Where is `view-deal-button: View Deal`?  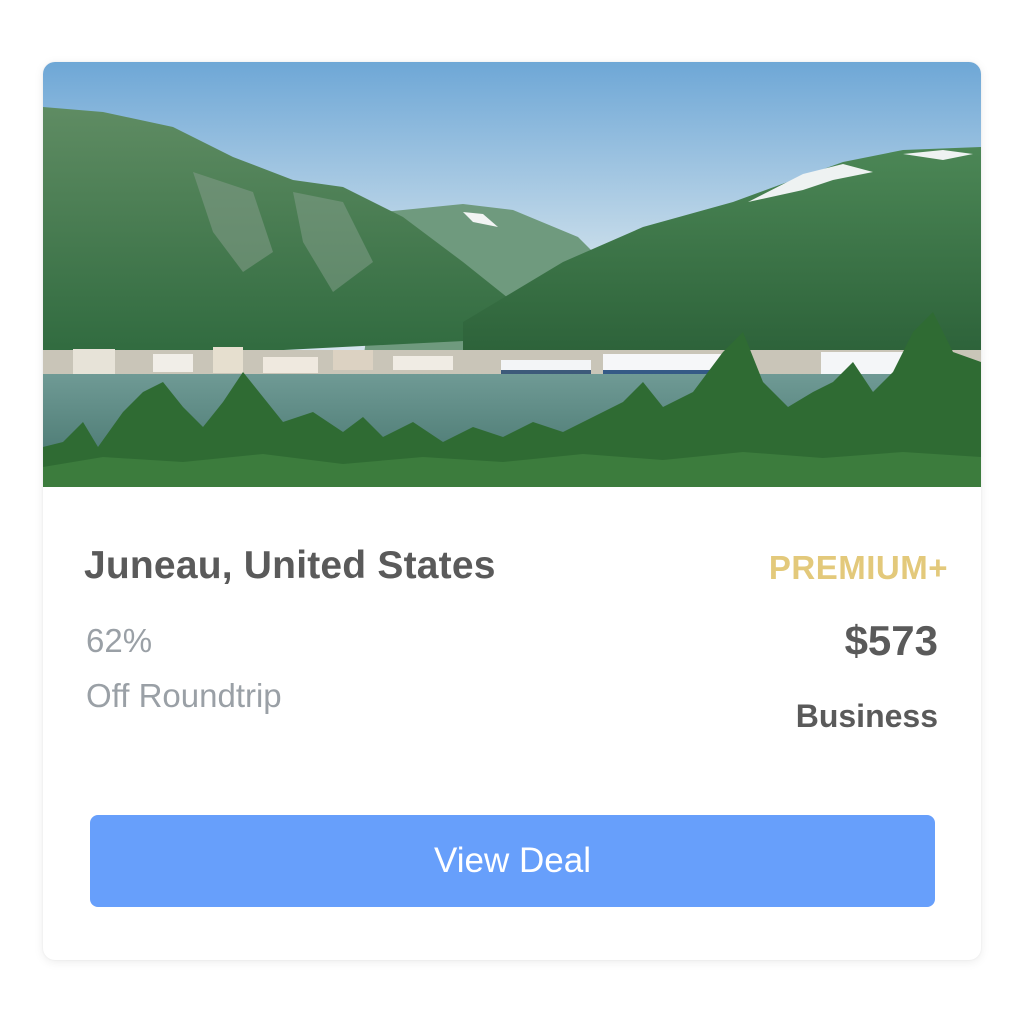 view-deal-button: View Deal is located at coordinates (512, 861).